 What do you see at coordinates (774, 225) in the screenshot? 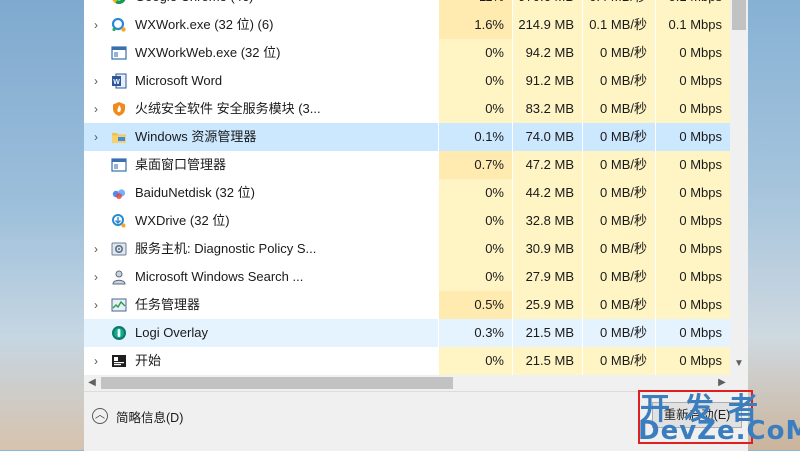
I see `desktop-wallpaper-right` at bounding box center [774, 225].